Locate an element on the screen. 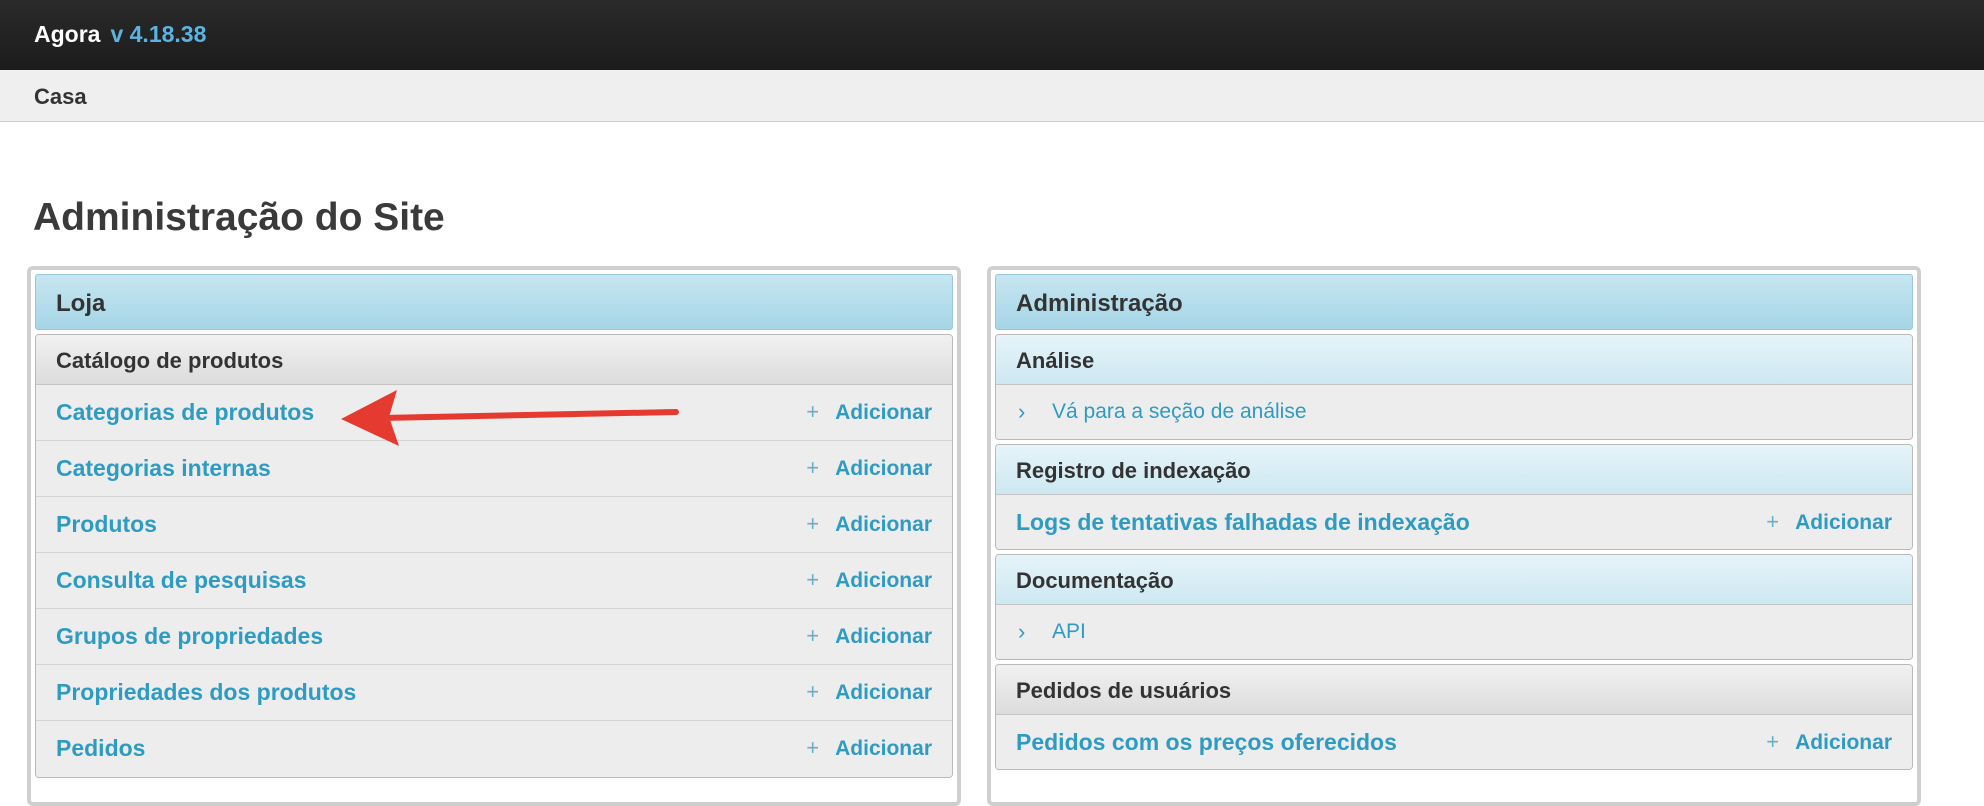  add-search-query-button: + Adicionar is located at coordinates (869, 580).